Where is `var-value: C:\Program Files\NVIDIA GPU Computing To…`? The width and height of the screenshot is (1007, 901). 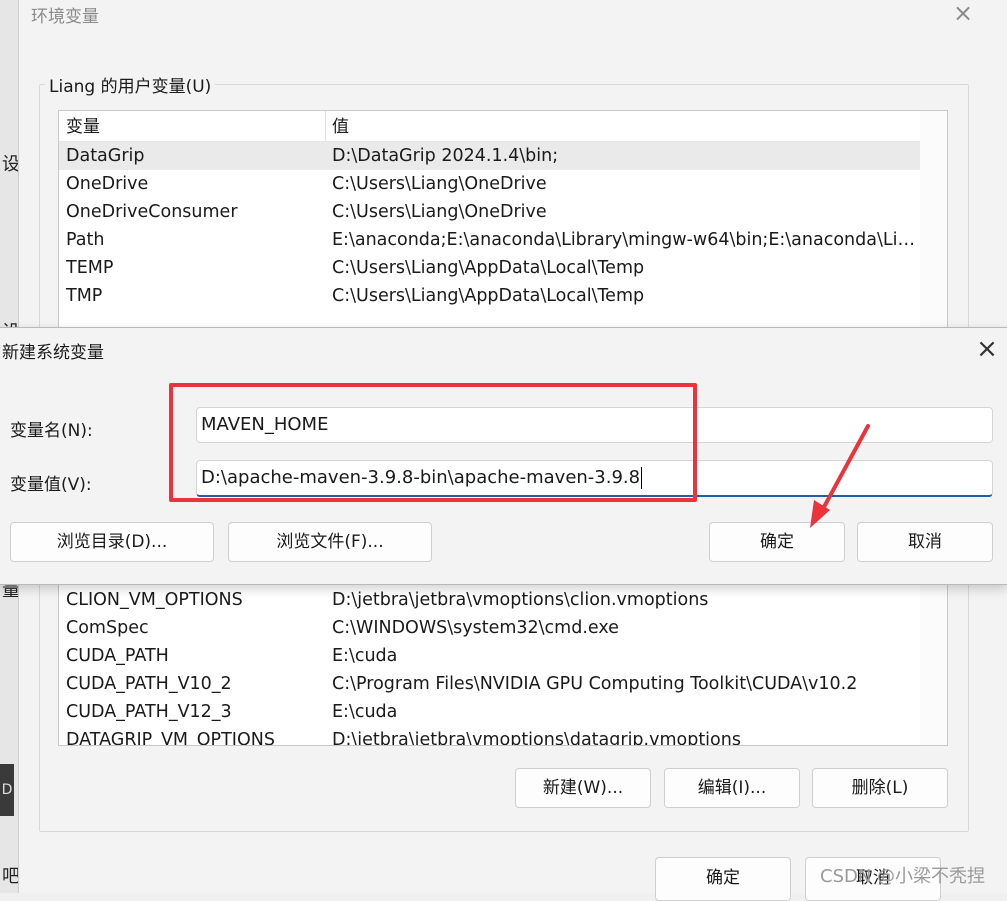 var-value: C:\Program Files\NVIDIA GPU Computing To… is located at coordinates (595, 684).